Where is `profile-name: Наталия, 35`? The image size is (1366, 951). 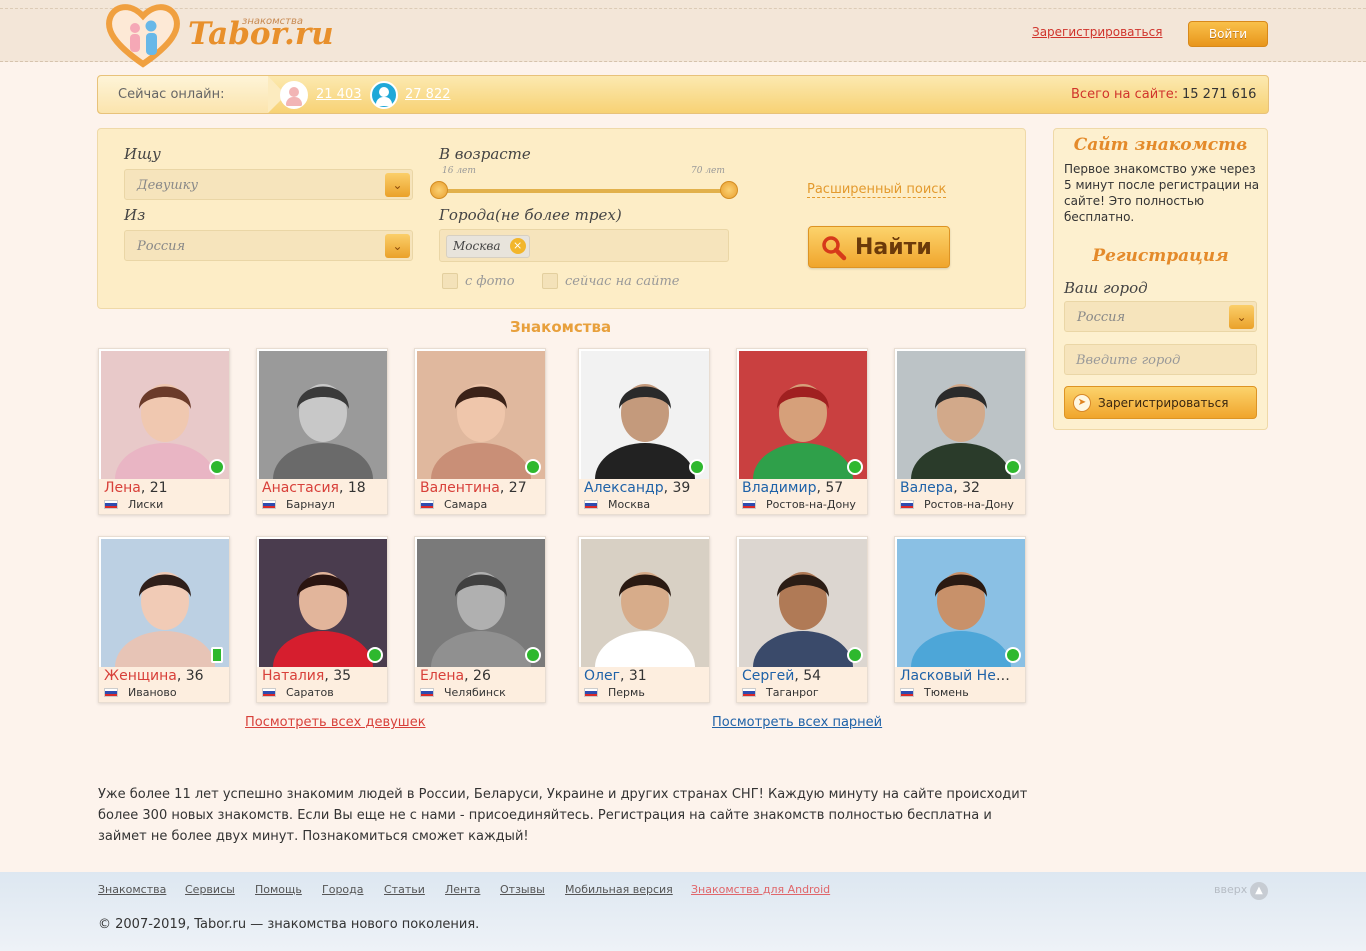
profile-name: Наталия, 35 is located at coordinates (323, 676).